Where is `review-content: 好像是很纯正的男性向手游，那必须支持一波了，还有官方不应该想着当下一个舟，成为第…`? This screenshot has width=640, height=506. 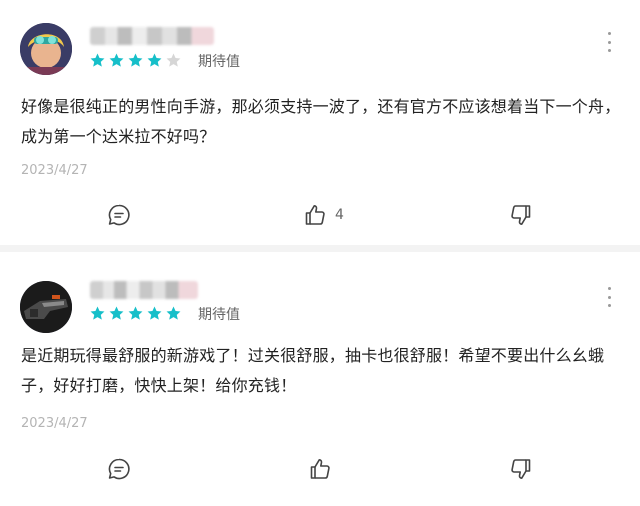 review-content: 好像是很纯正的男性向手游，那必须支持一波了，还有官方不应该想着当下一个舟，成为第… is located at coordinates (321, 121).